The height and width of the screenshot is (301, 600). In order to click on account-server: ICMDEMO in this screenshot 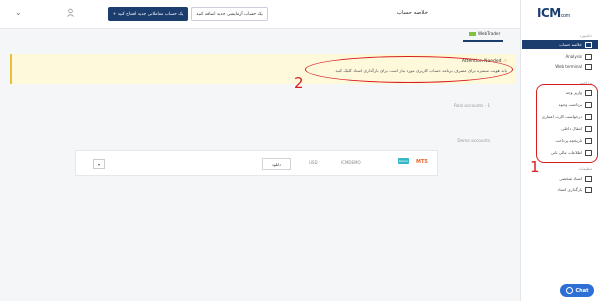, I will do `click(351, 162)`.